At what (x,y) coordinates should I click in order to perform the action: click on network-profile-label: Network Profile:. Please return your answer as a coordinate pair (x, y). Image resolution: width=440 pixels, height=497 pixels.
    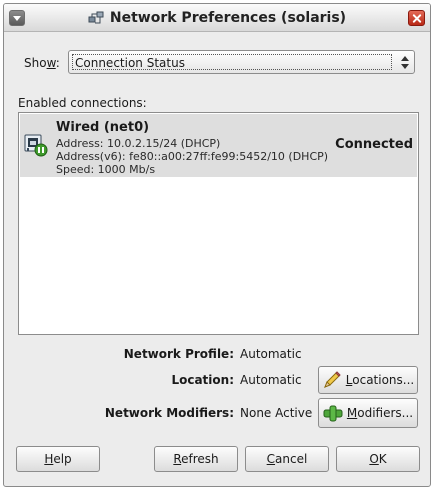
    Looking at the image, I should click on (178, 354).